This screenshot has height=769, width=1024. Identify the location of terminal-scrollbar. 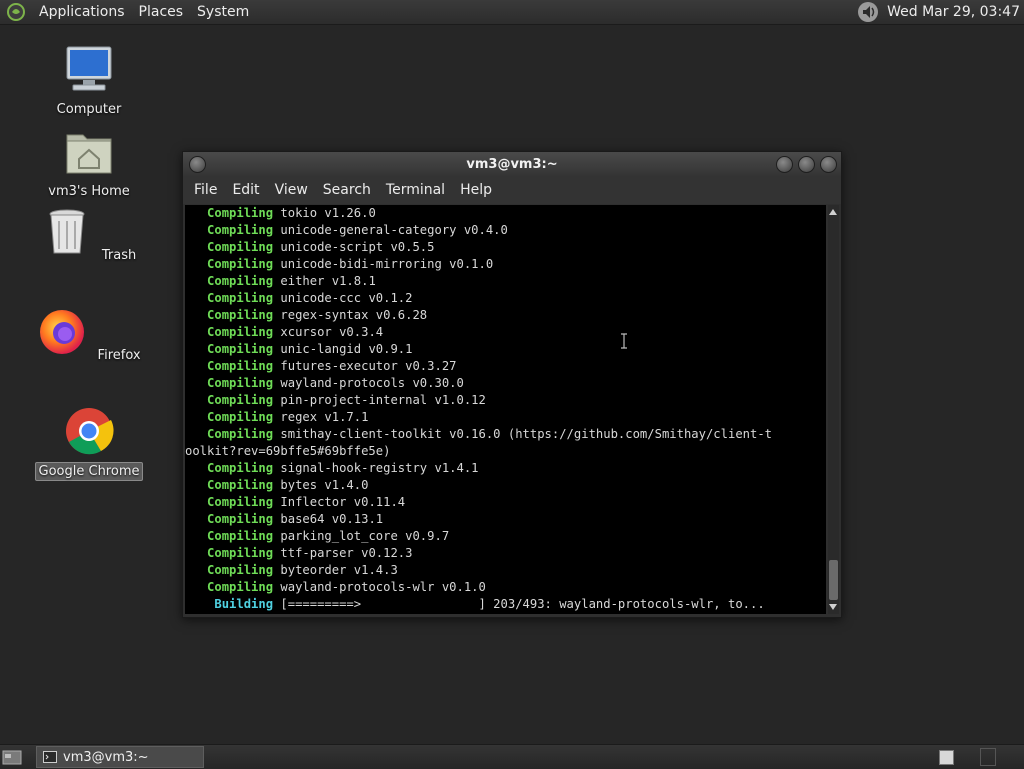
(833, 409).